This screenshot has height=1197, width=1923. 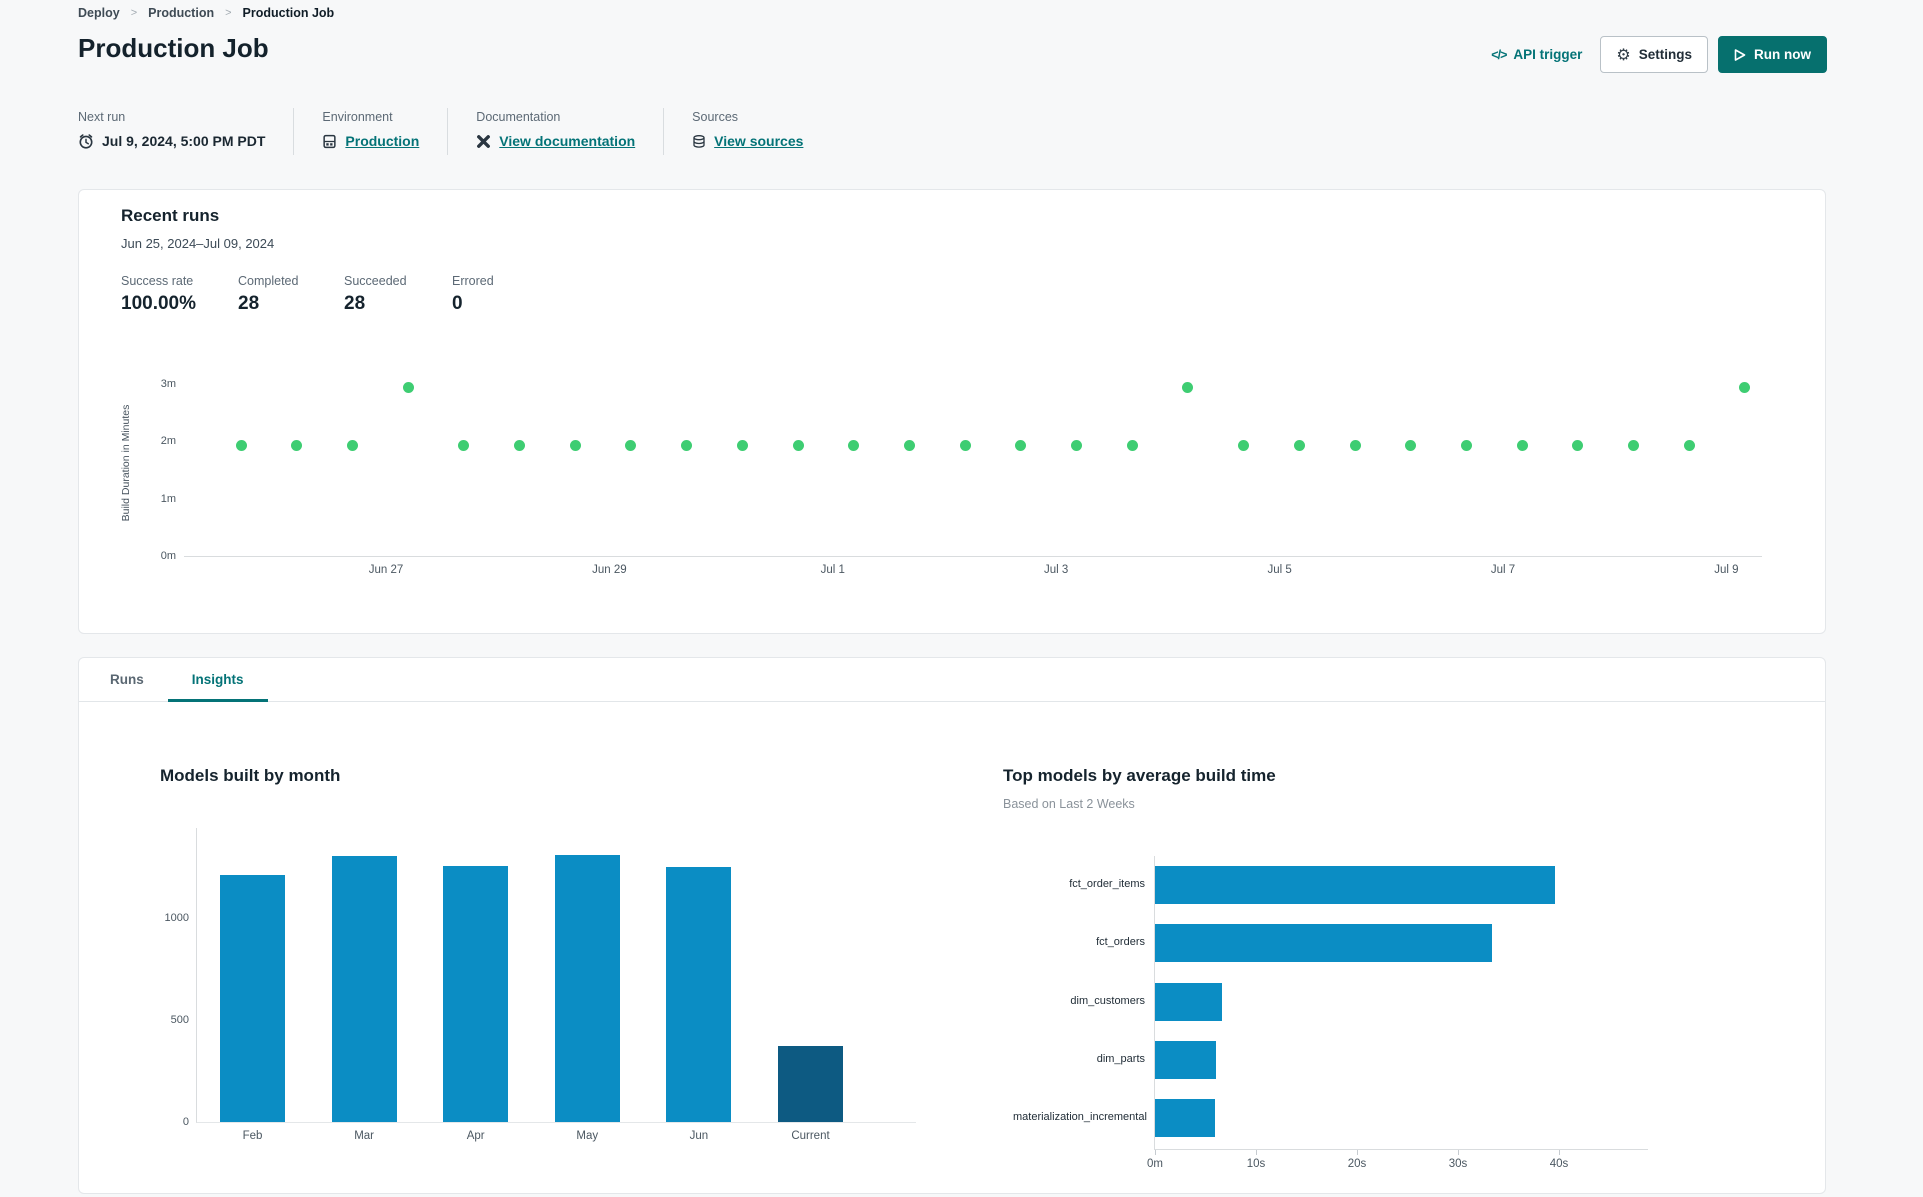 I want to click on stat-label: Errored, so click(x=473, y=281).